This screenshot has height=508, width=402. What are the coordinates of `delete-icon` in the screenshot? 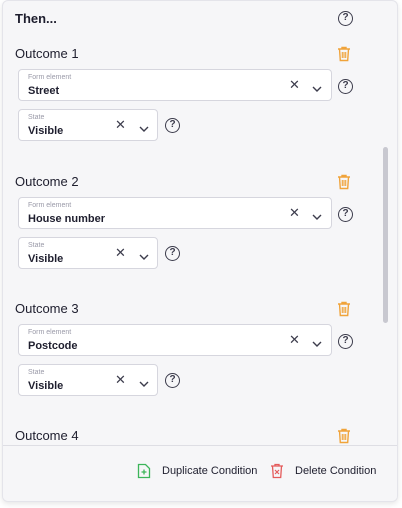 It's located at (277, 471).